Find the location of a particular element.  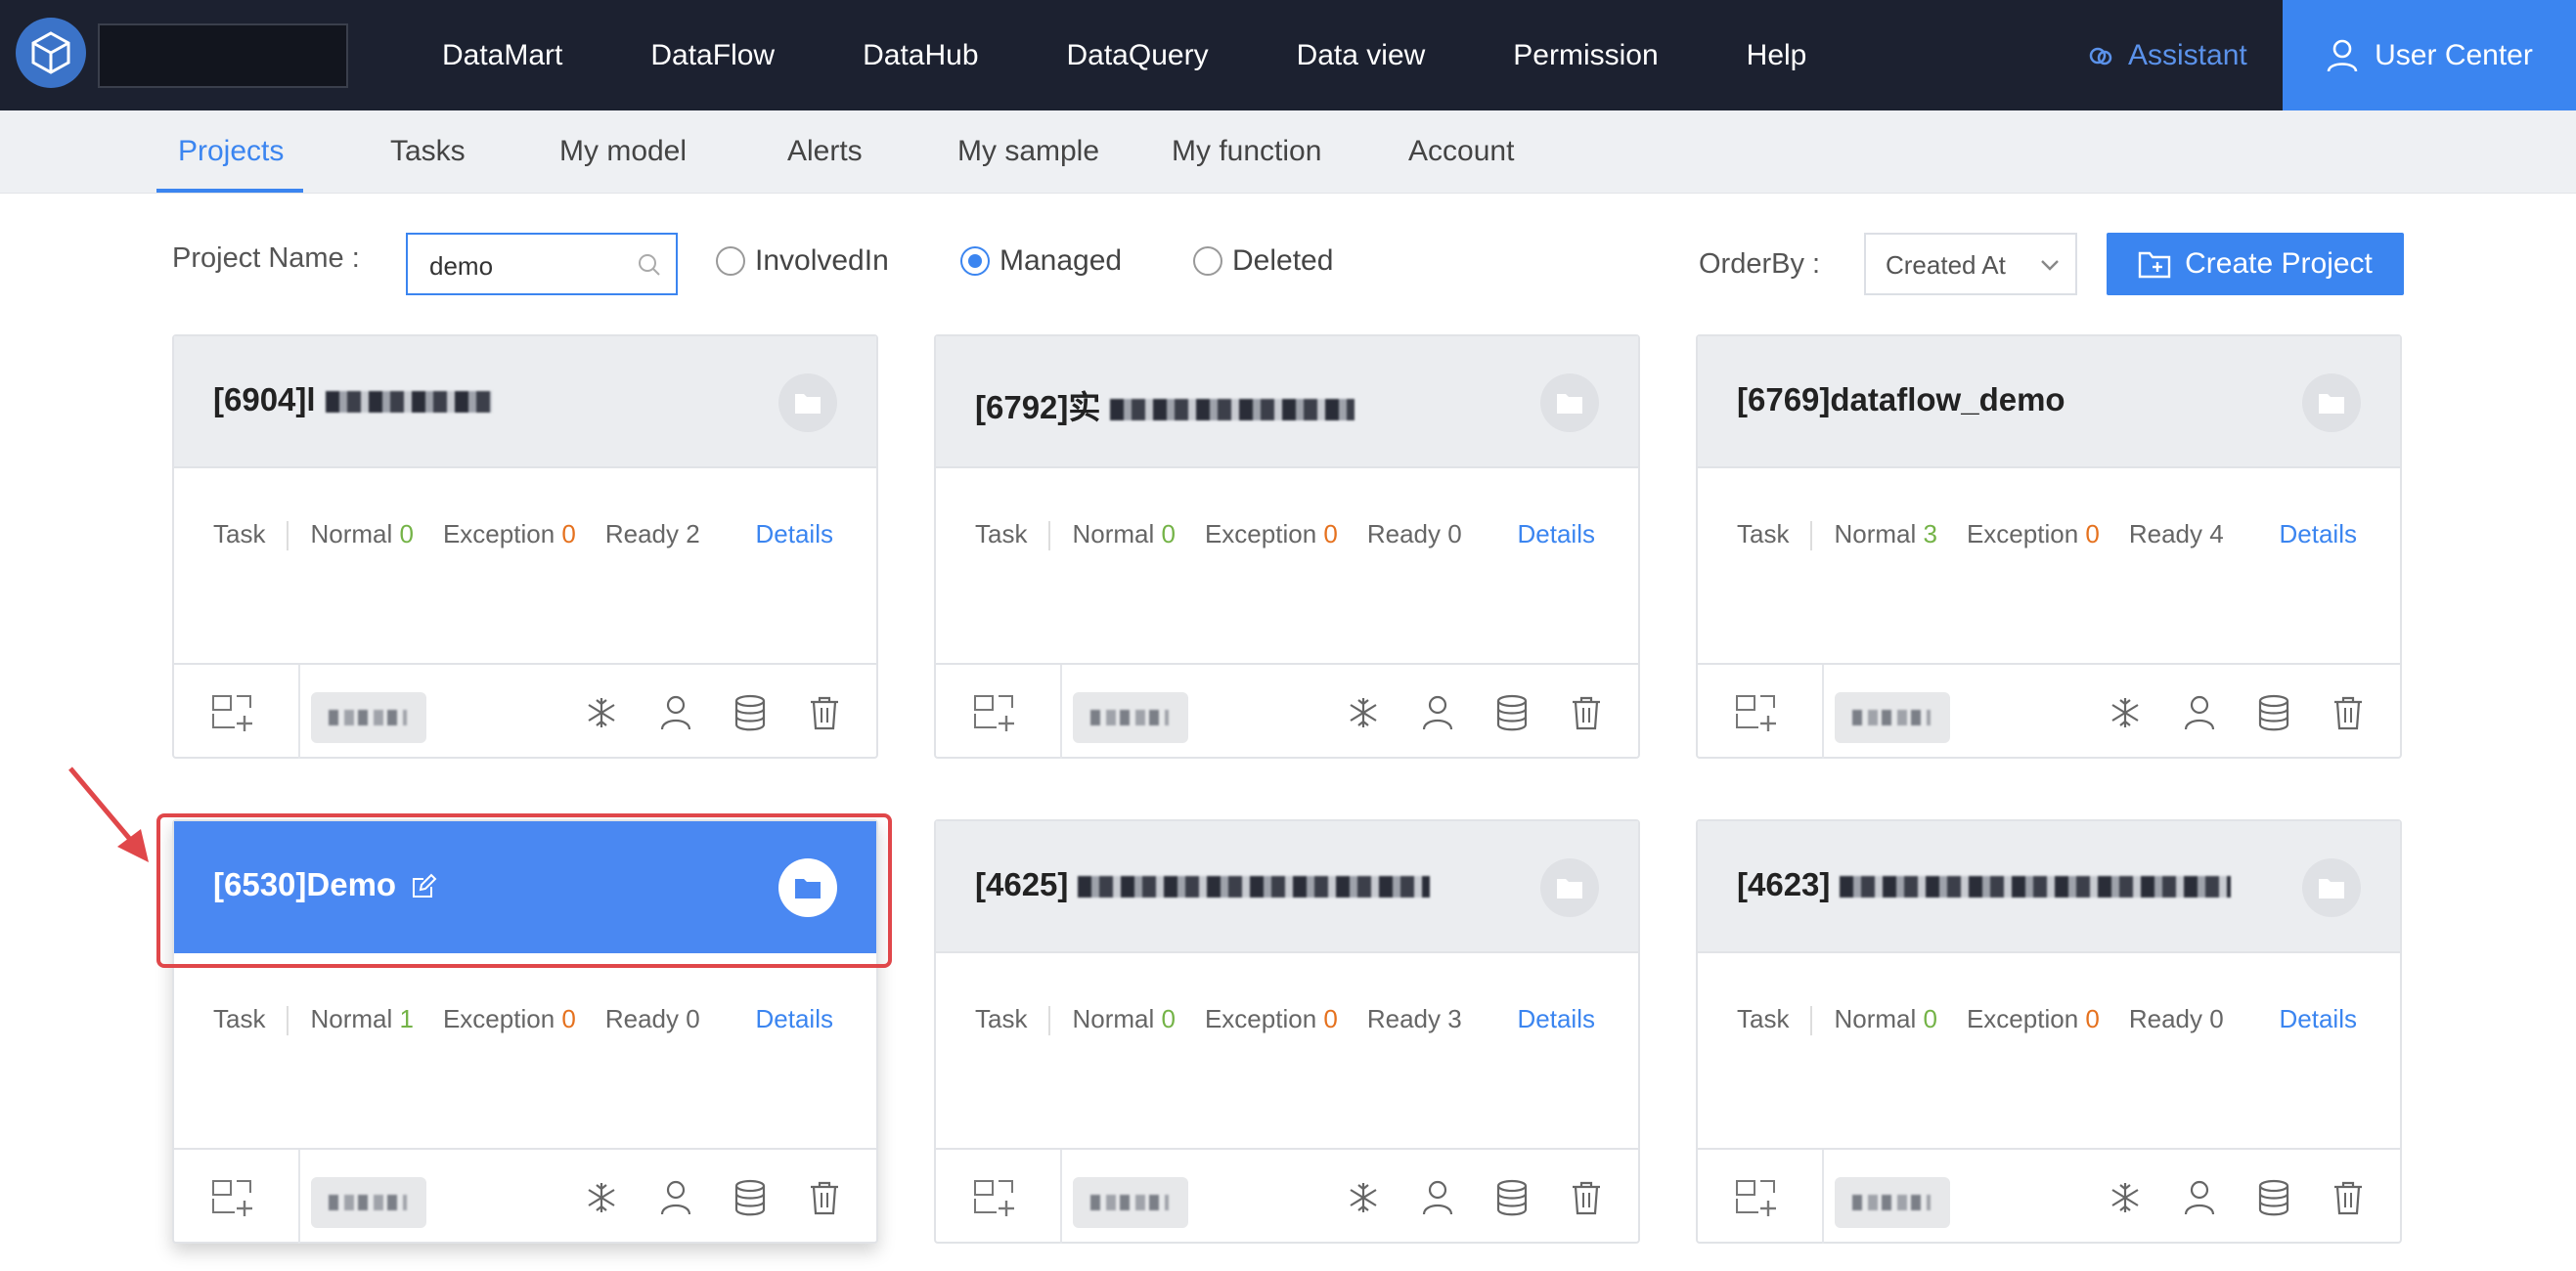

card-actions is located at coordinates (692, 1197).